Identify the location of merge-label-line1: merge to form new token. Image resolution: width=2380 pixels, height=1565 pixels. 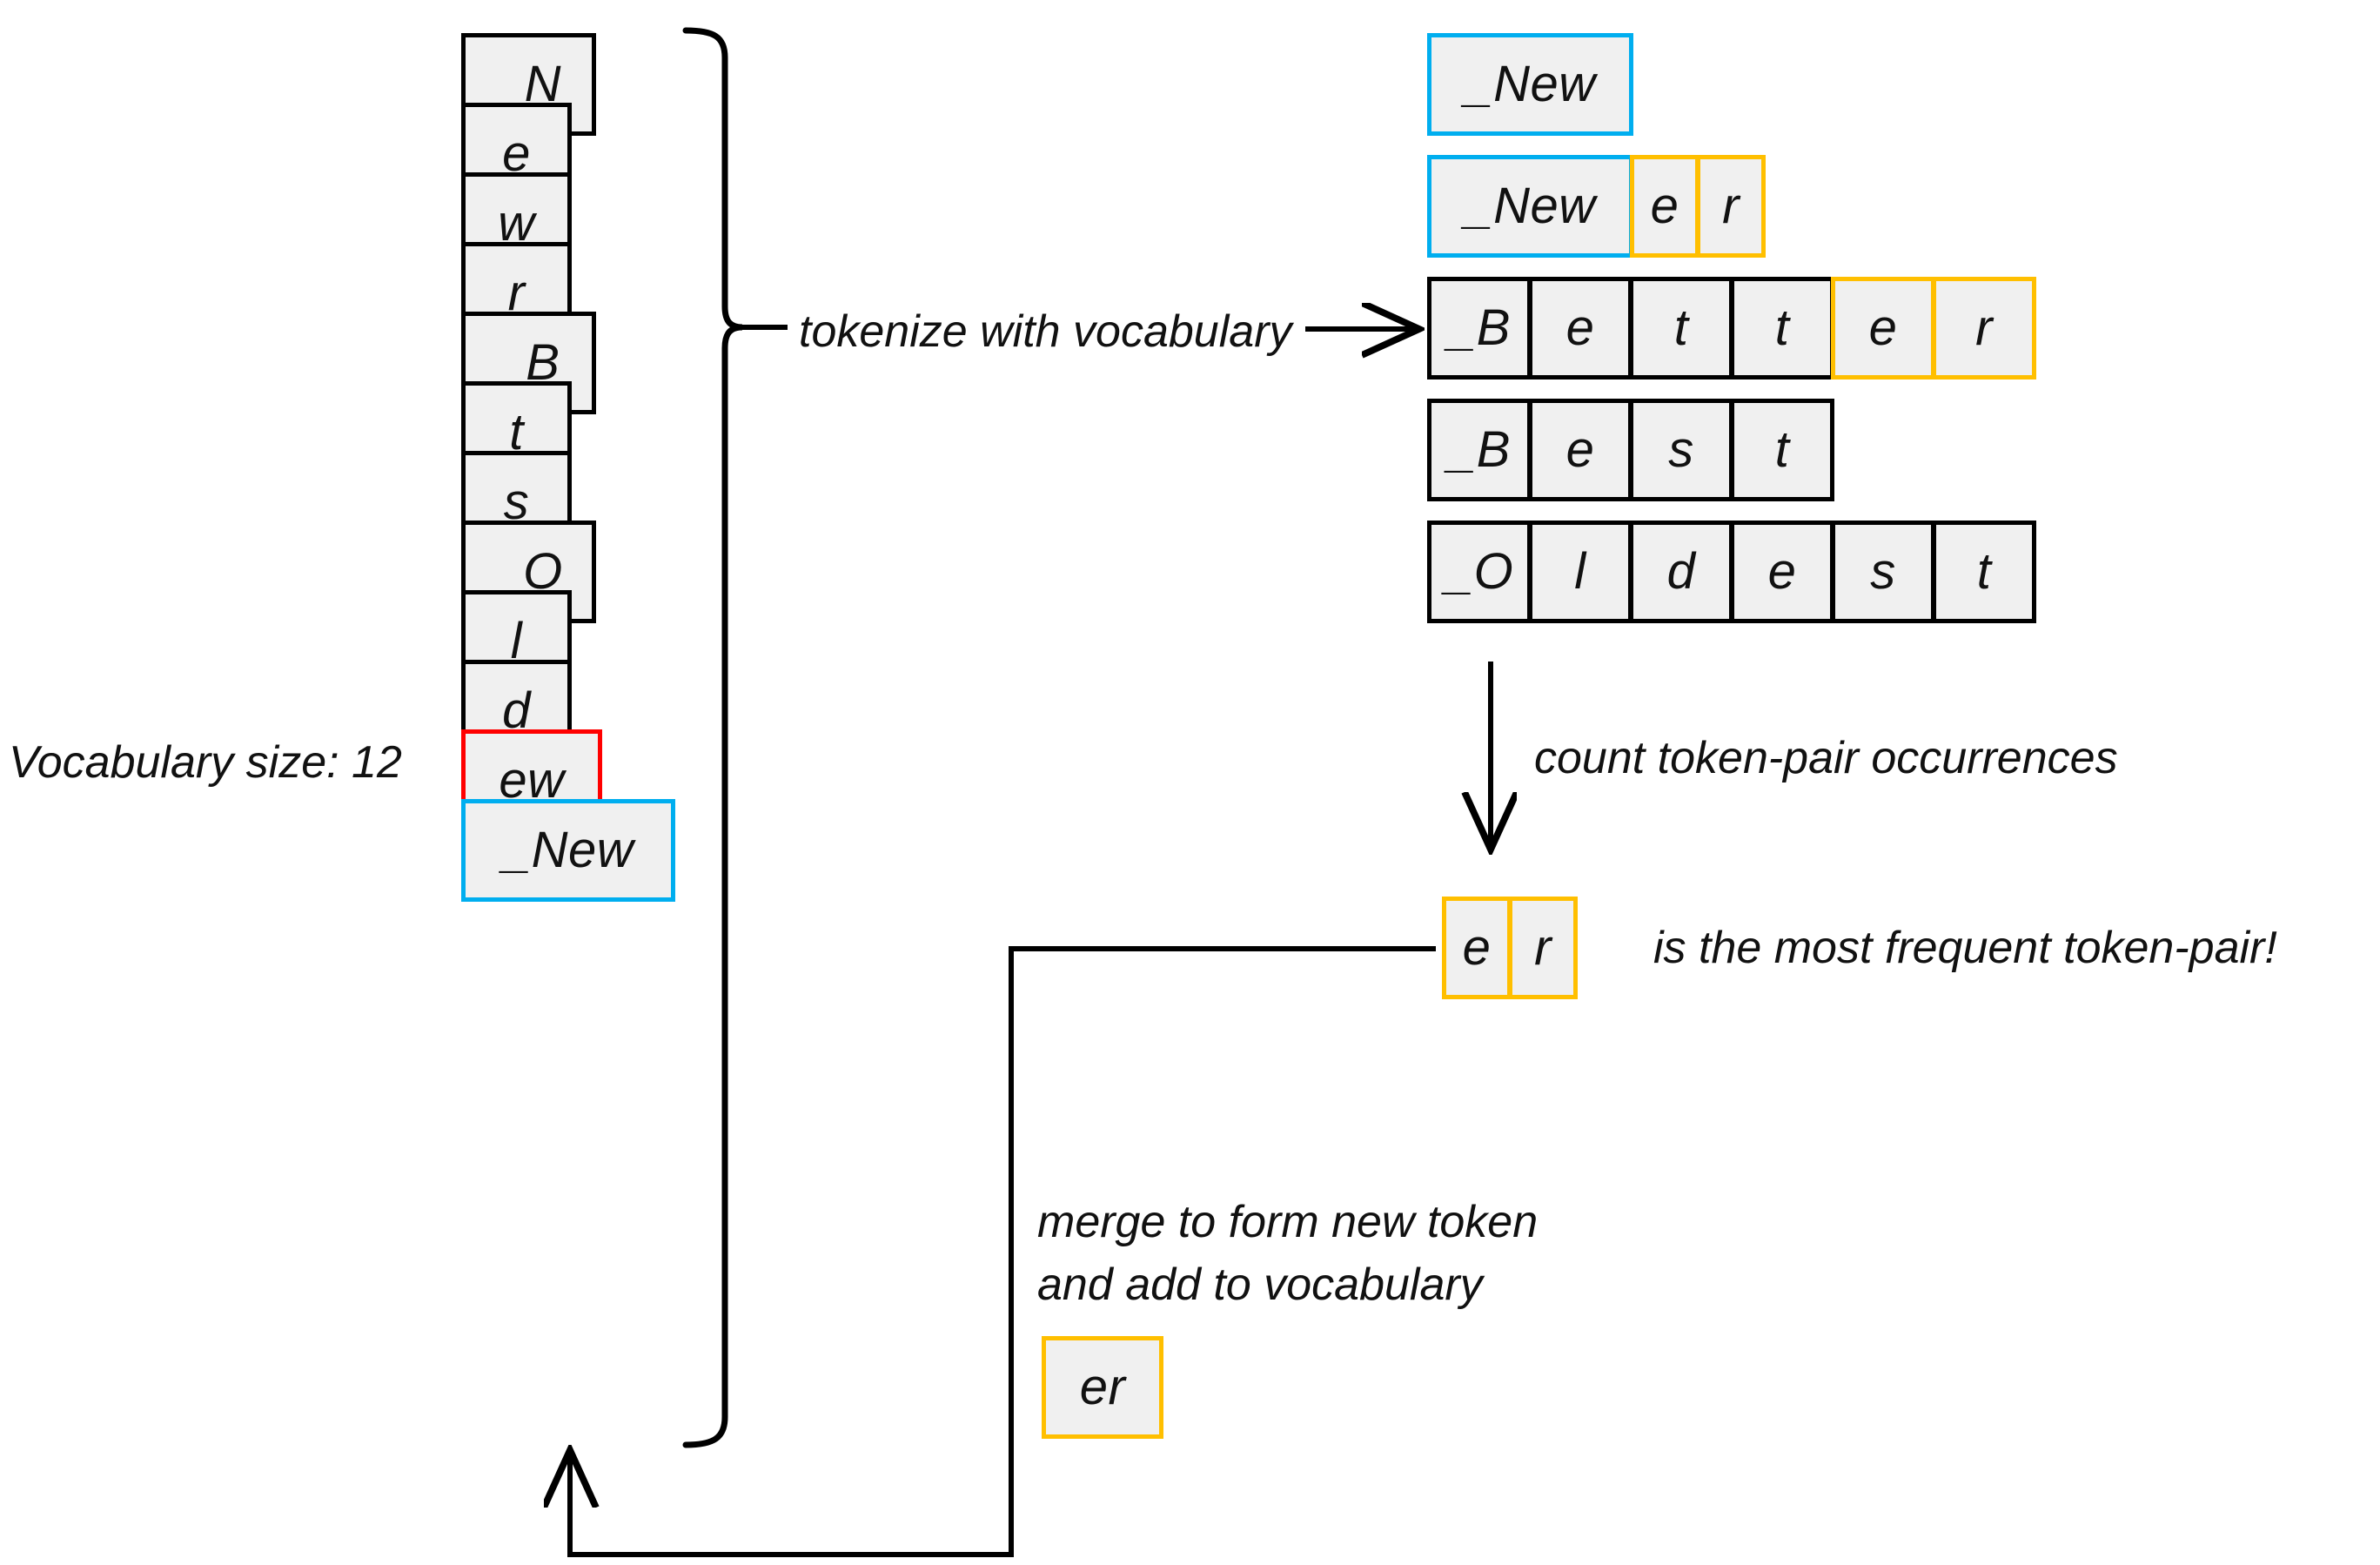
(1288, 1222).